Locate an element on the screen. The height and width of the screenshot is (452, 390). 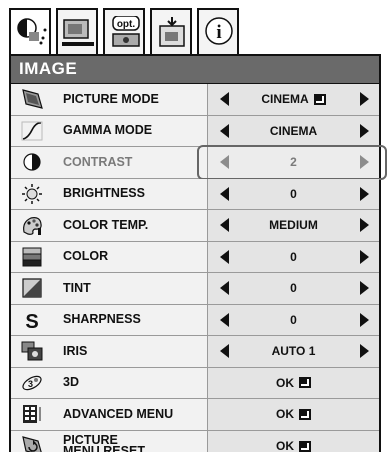
menu-tabs: opt. i is located at coordinates (126, 31).